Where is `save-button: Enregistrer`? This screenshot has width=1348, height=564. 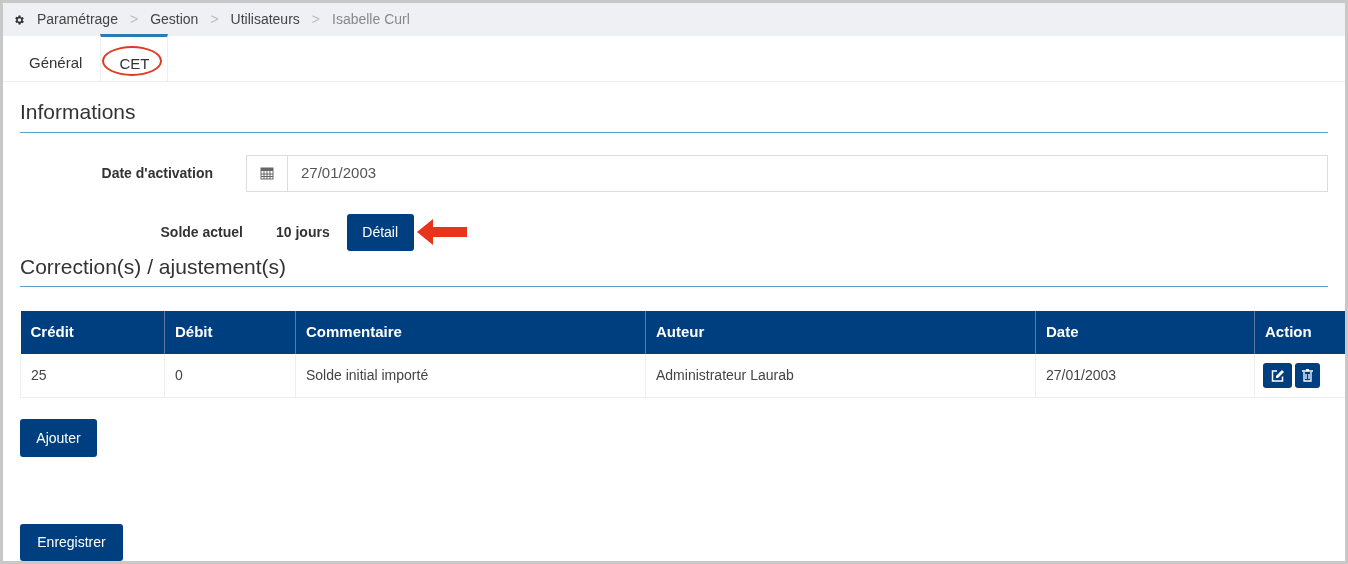
save-button: Enregistrer is located at coordinates (71, 542).